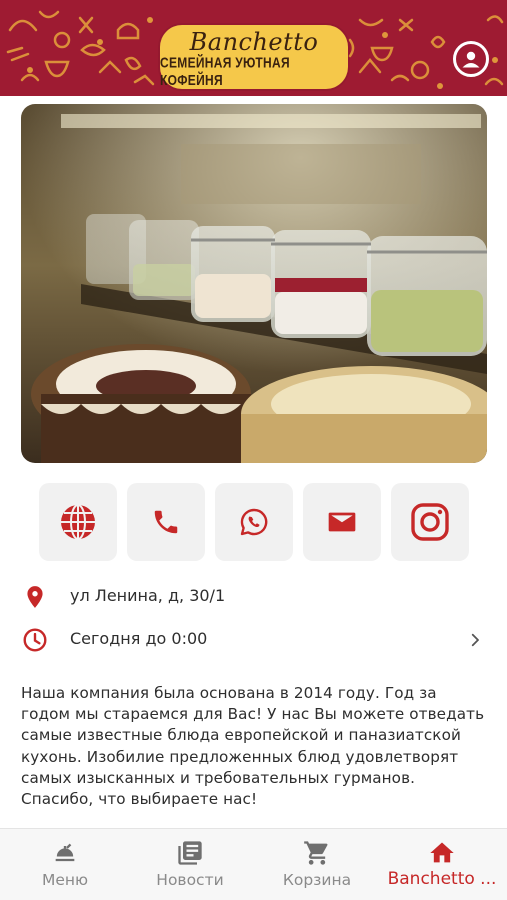  Describe the element at coordinates (254, 42) in the screenshot. I see `logo-name: Banchetto` at that location.